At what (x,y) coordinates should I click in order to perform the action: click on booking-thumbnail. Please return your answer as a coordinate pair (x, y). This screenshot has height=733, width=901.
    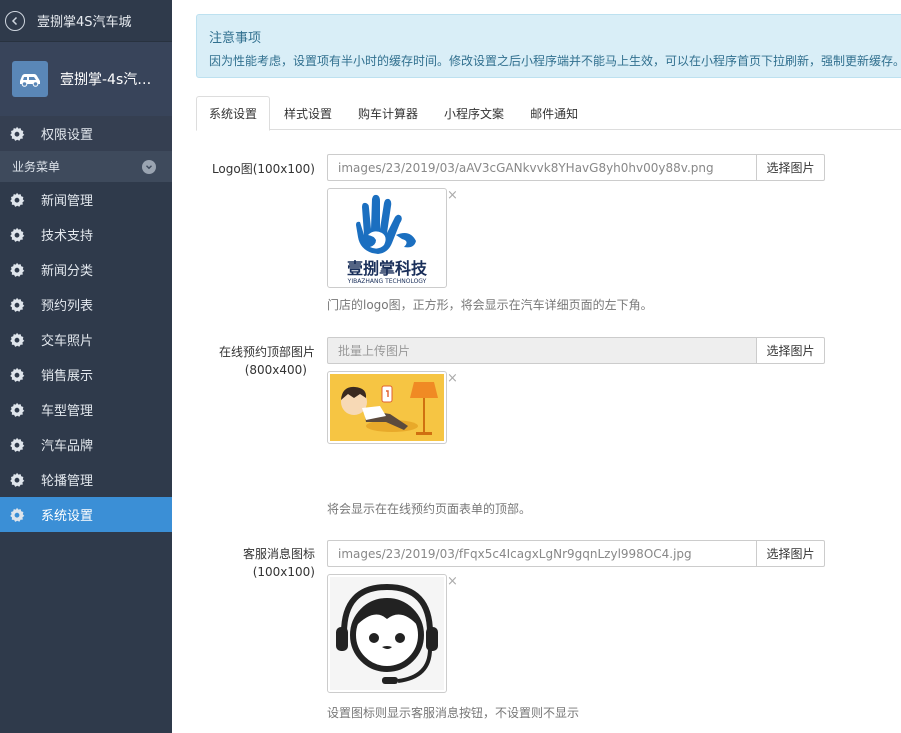
    Looking at the image, I should click on (387, 407).